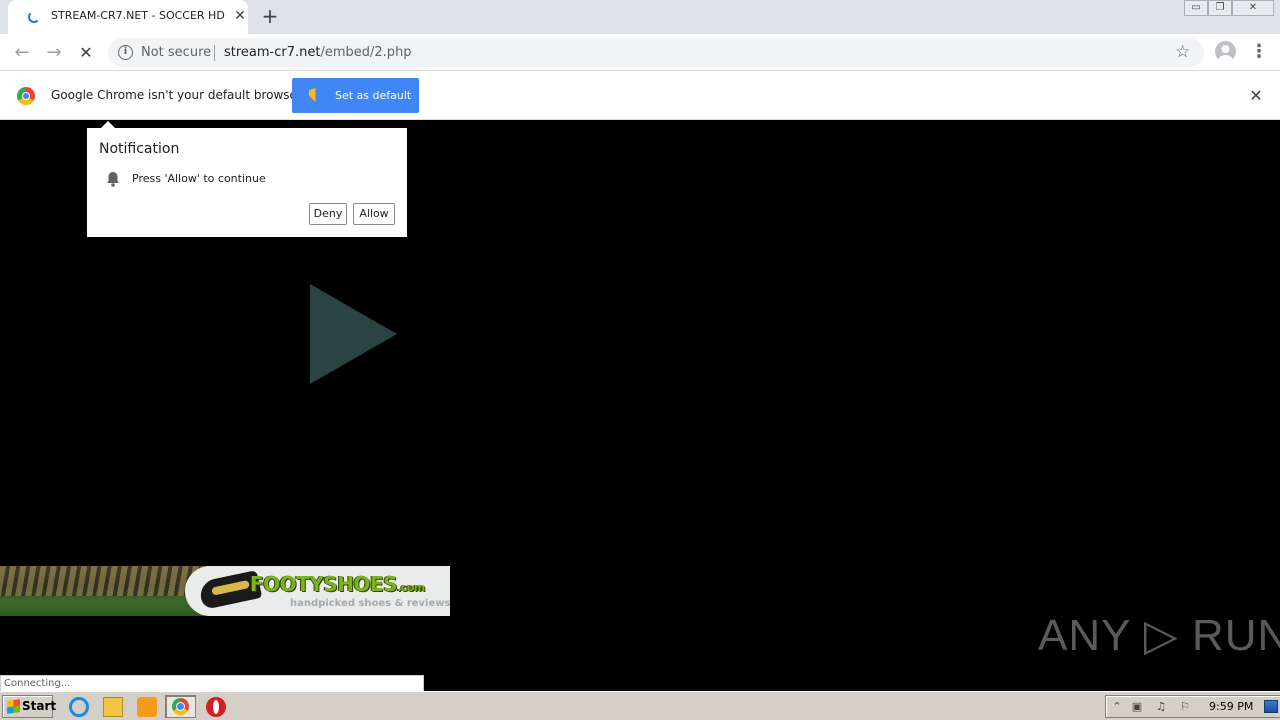 This screenshot has height=720, width=1280. Describe the element at coordinates (240, 16) in the screenshot. I see `tab-close-icon: ✕` at that location.